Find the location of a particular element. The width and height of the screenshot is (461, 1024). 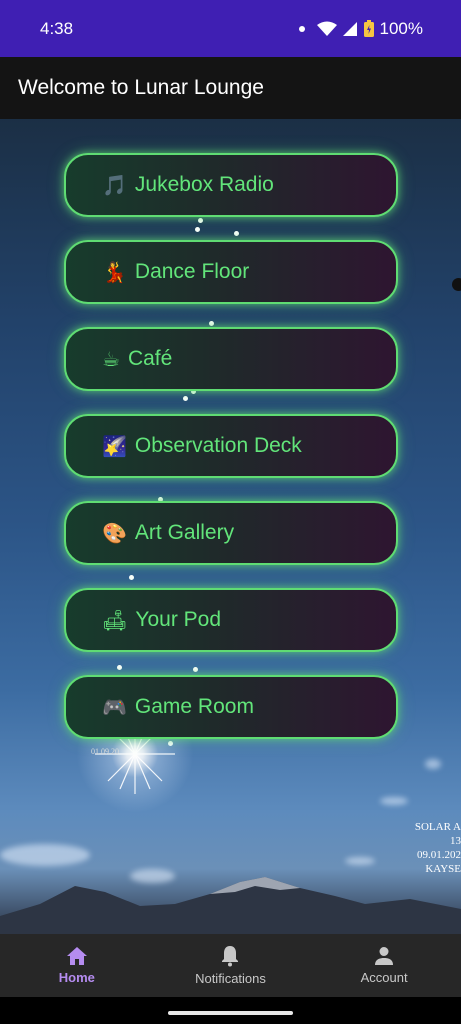

bottom-navigation: Home Notifications Account is located at coordinates (230, 965).